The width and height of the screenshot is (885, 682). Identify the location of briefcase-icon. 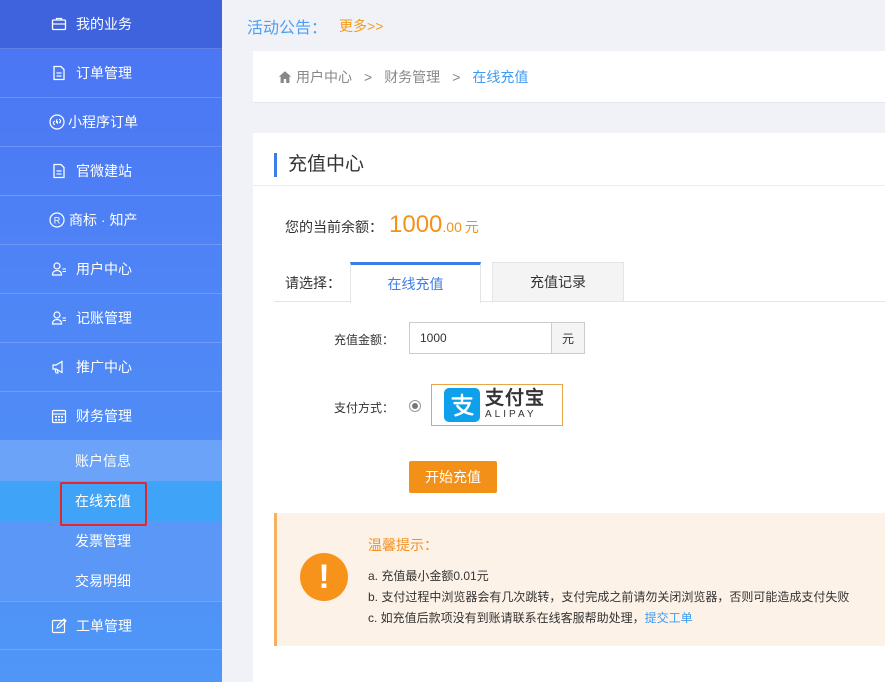
(59, 24).